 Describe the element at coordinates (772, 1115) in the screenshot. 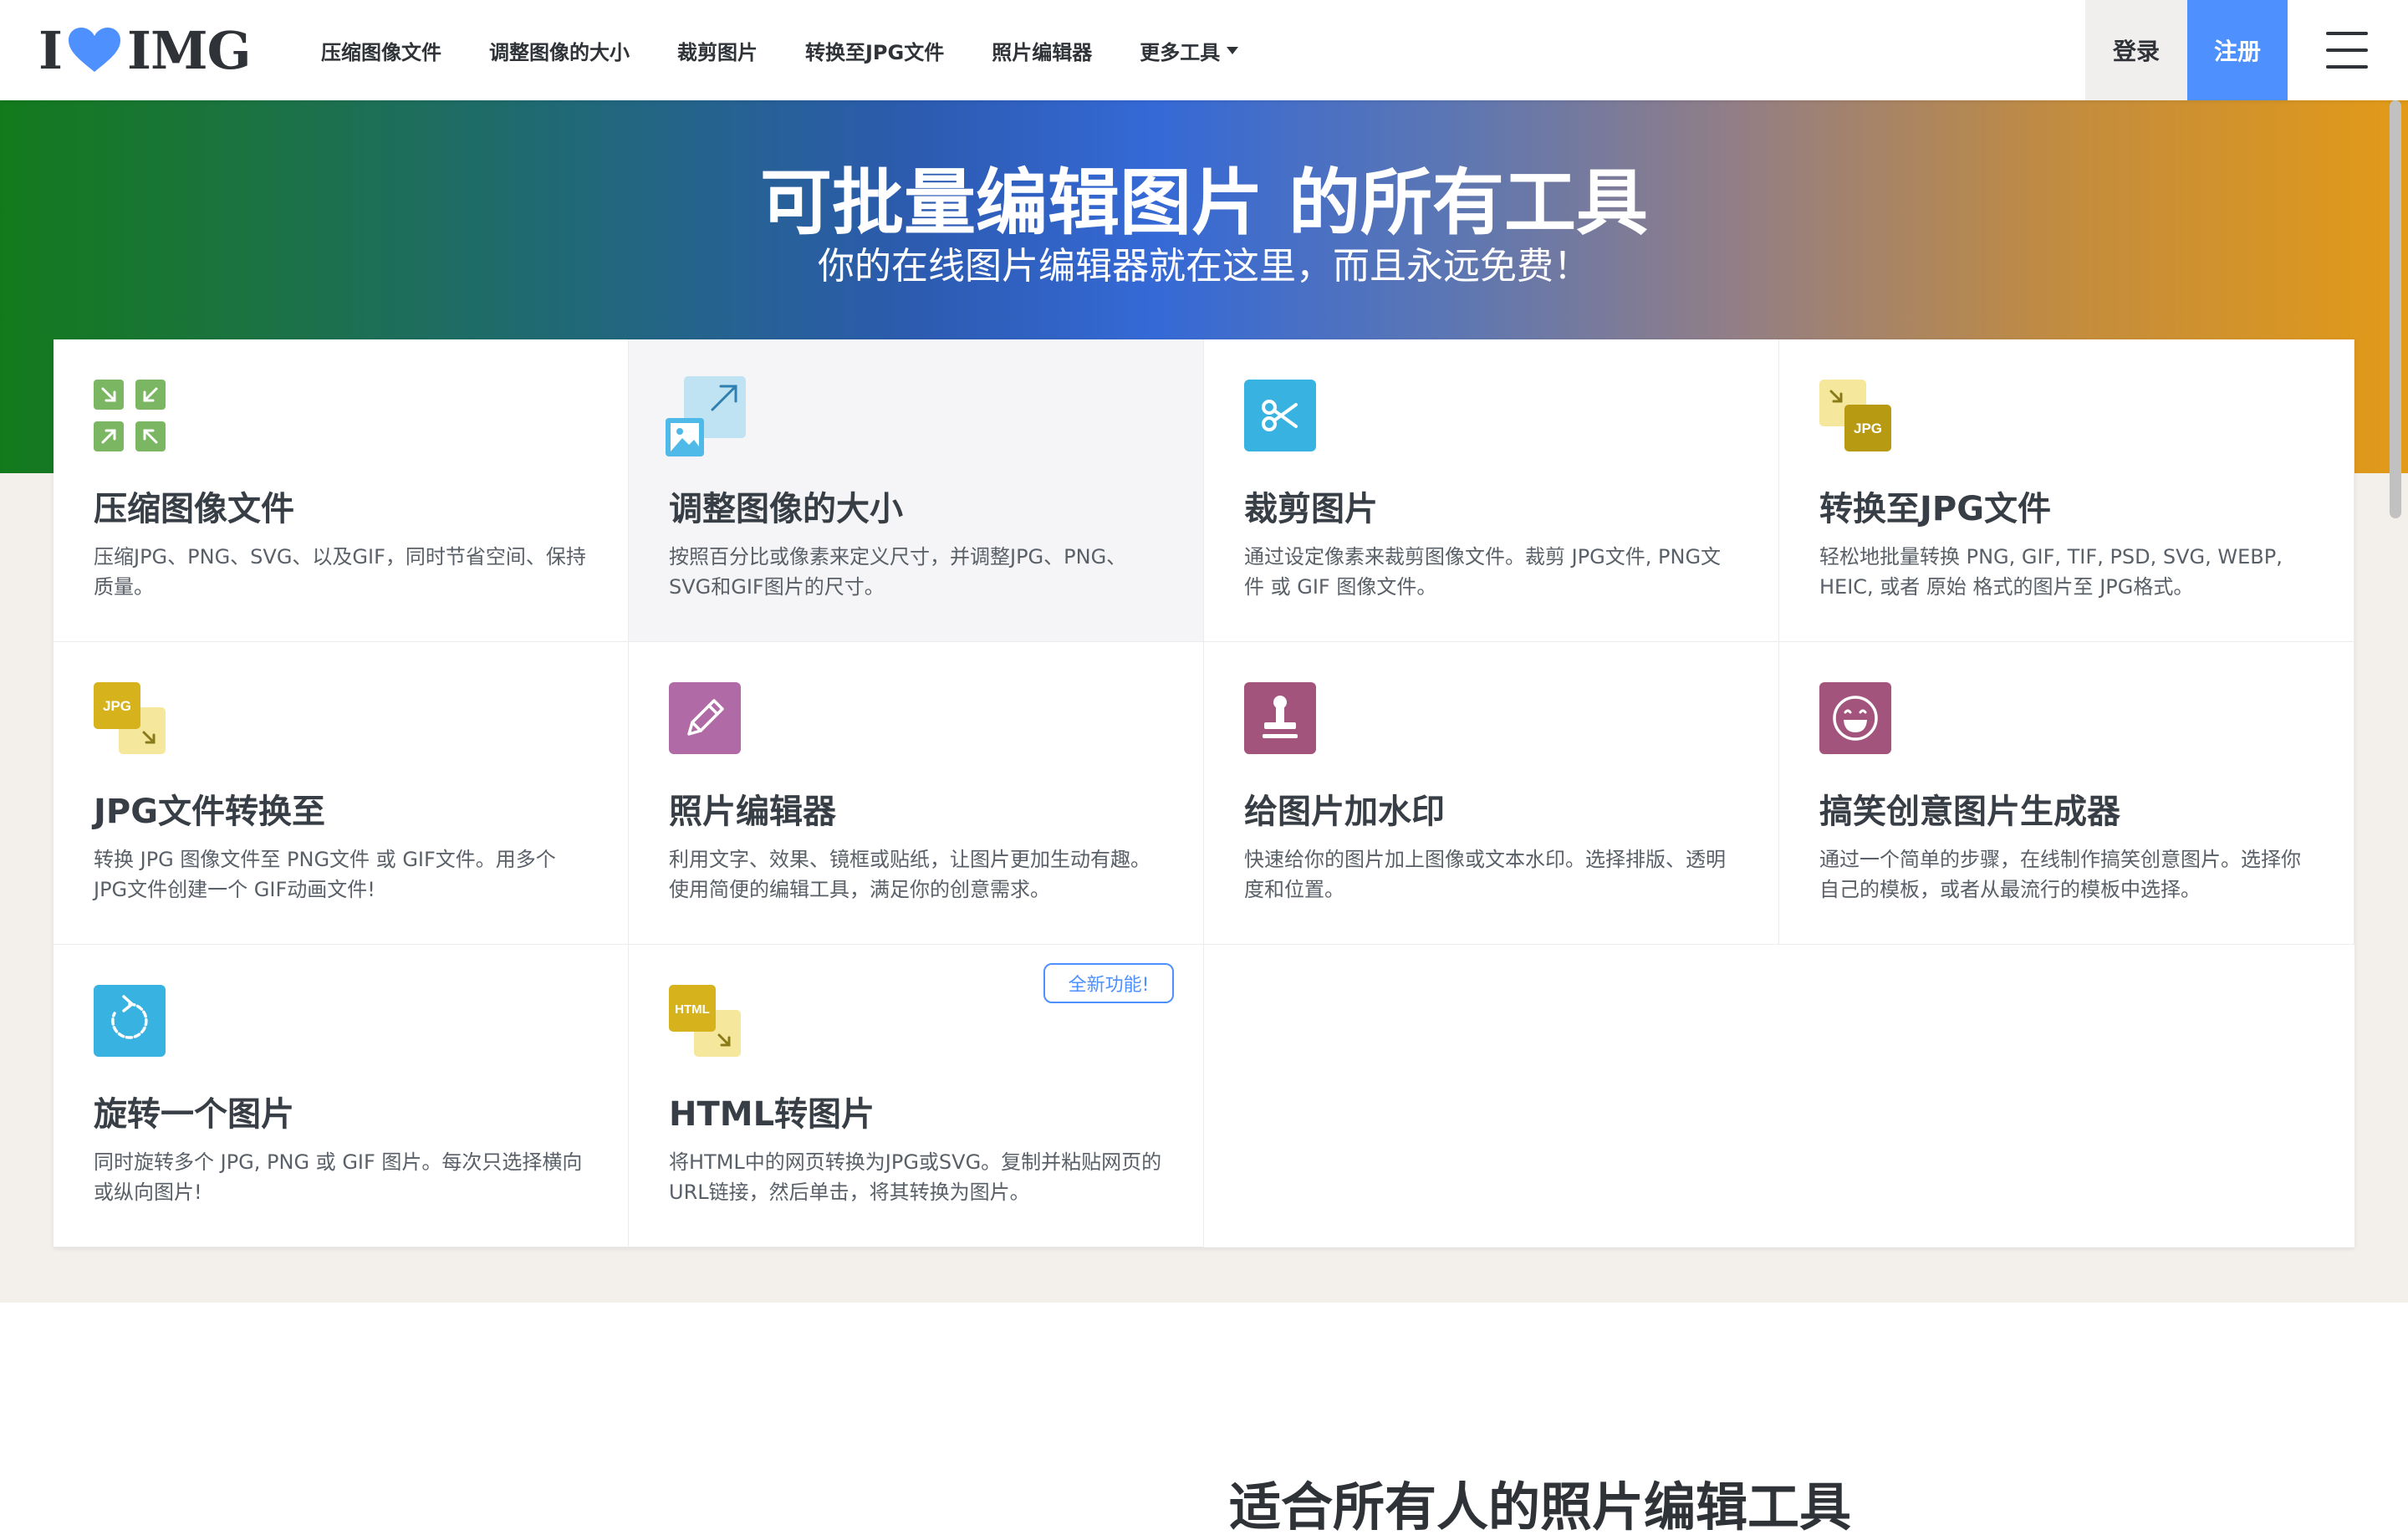

I see `tool-title: HTML转图片` at that location.